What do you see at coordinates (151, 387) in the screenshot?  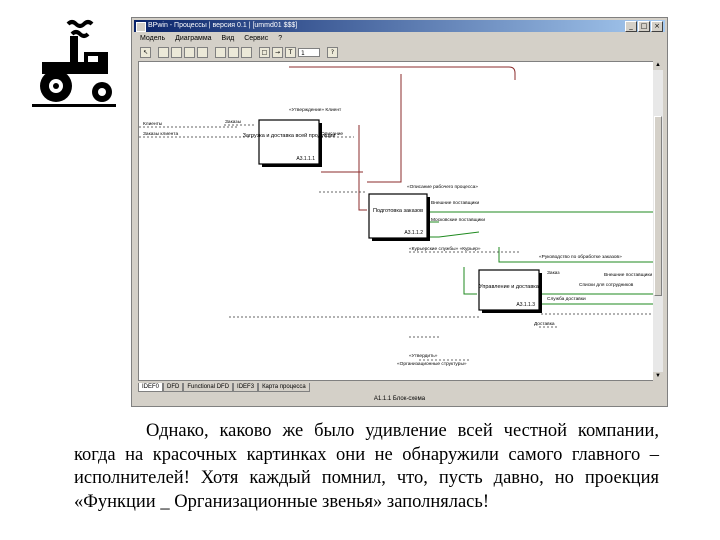 I see `tab-idef0: IDEF0` at bounding box center [151, 387].